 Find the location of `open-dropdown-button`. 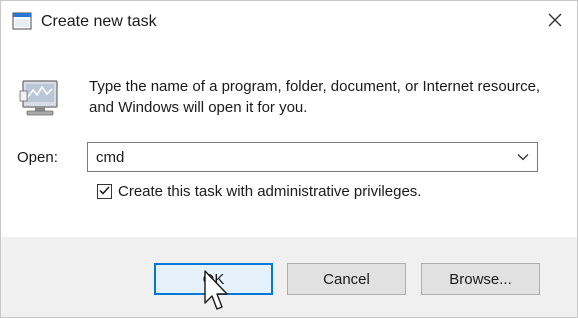

open-dropdown-button is located at coordinates (523, 157).